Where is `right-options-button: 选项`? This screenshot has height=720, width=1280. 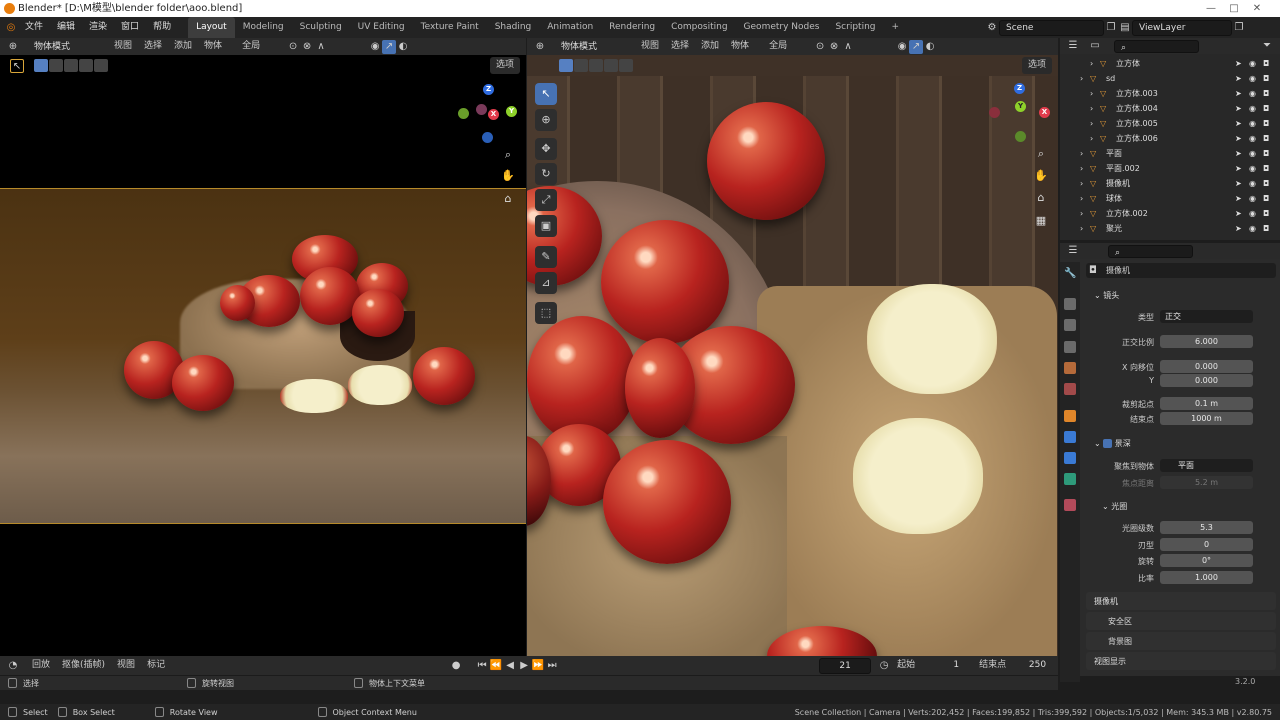 right-options-button: 选项 is located at coordinates (1036, 65).